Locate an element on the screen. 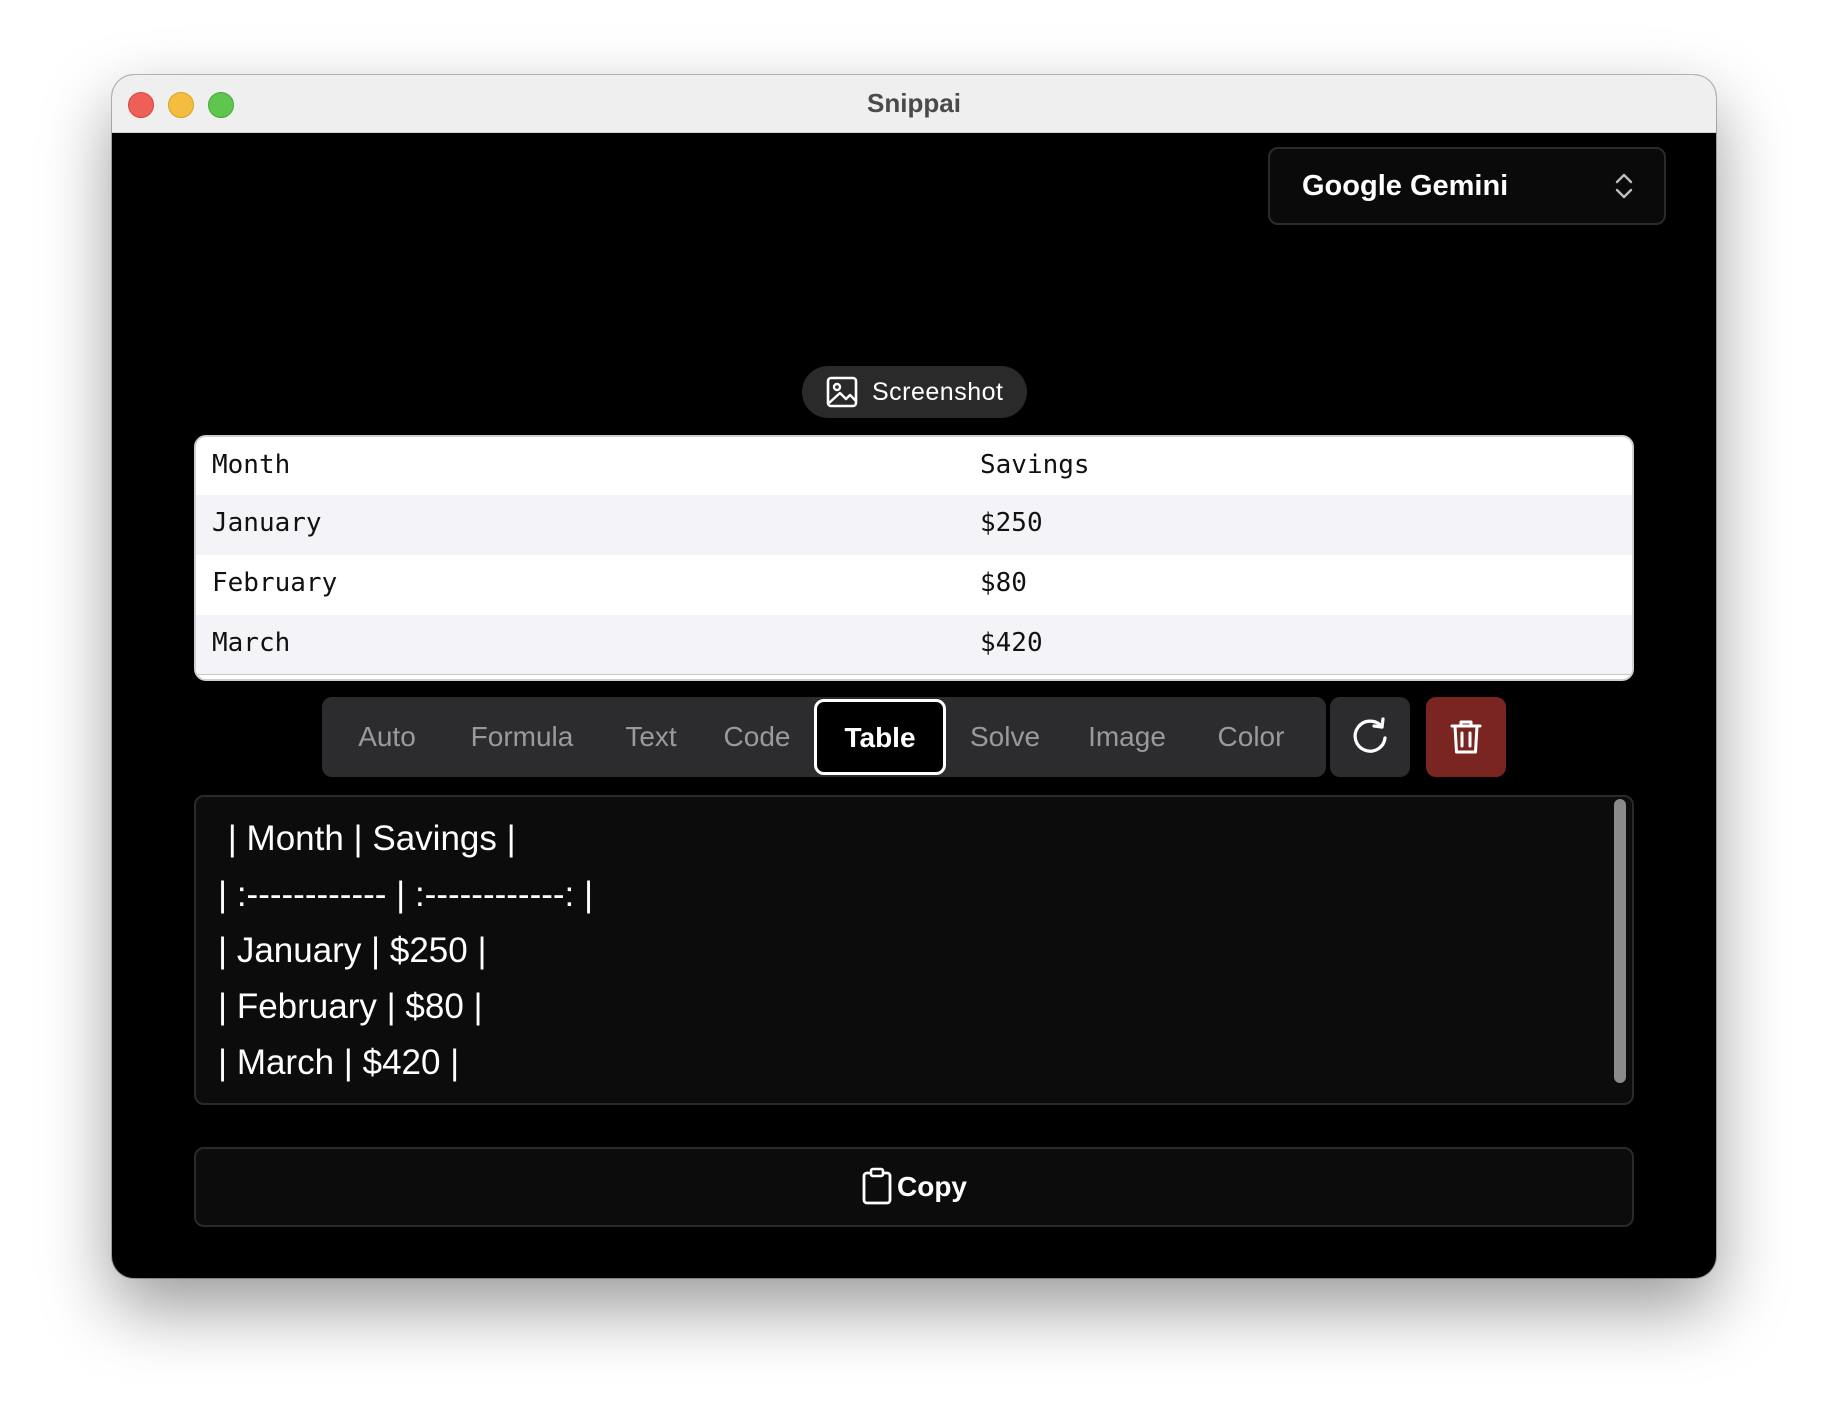  window-title: Snippai is located at coordinates (914, 103).